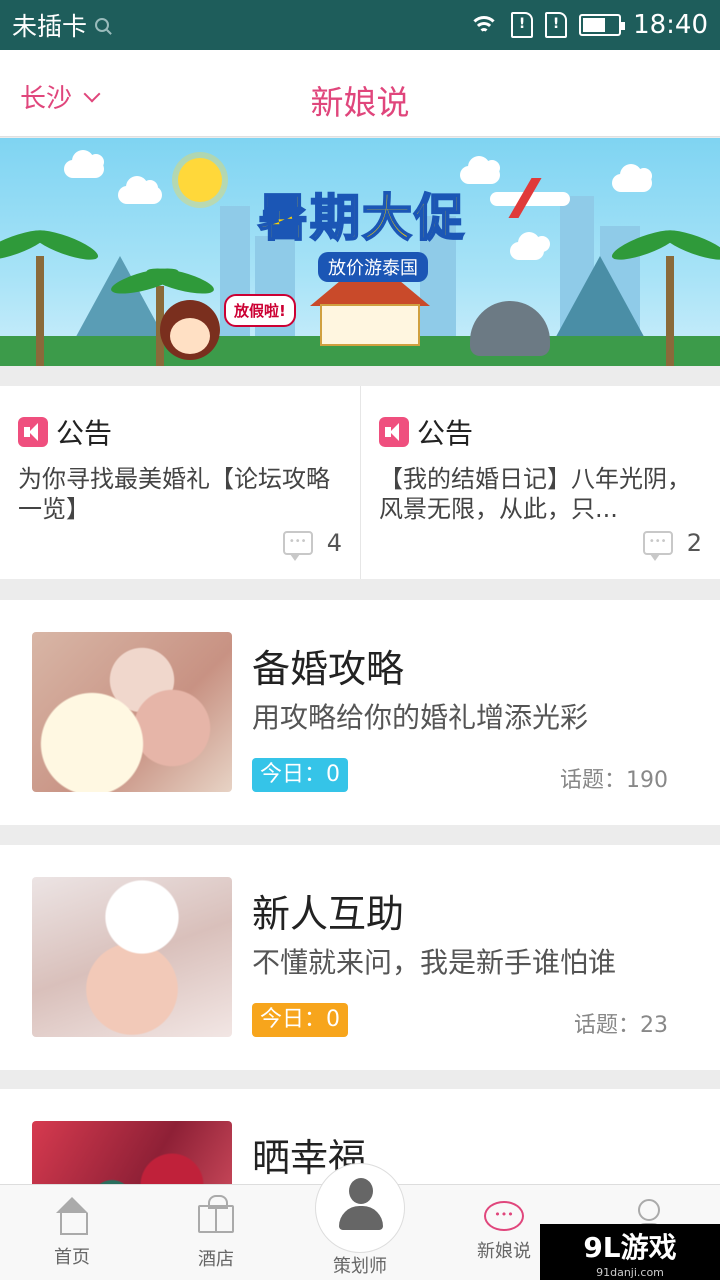  What do you see at coordinates (260, 310) in the screenshot?
I see `speech-bubble: 放假啦!` at bounding box center [260, 310].